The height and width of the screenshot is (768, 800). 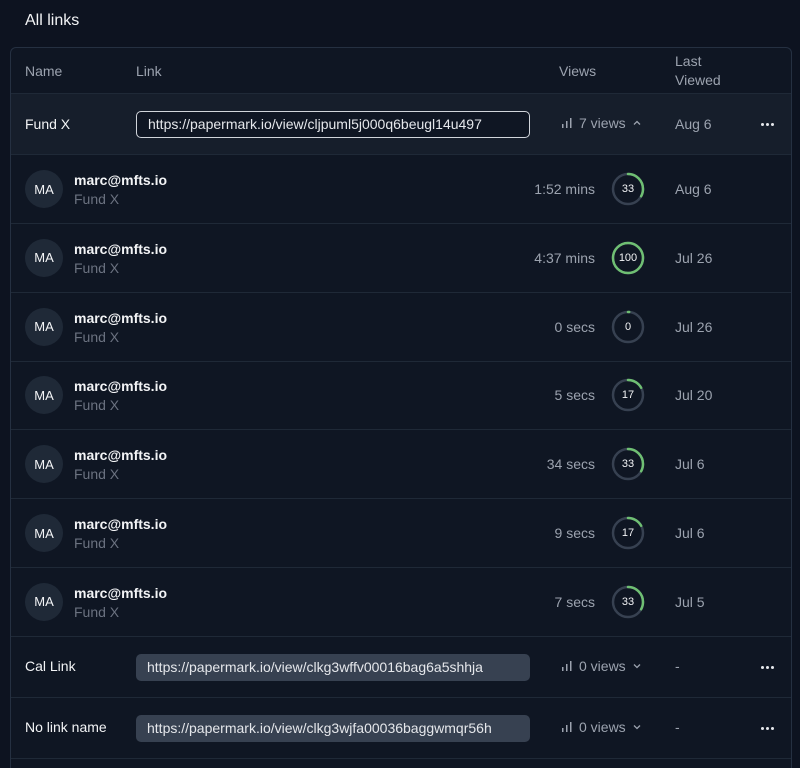 I want to click on visit-date: Jul 5, so click(x=690, y=601).